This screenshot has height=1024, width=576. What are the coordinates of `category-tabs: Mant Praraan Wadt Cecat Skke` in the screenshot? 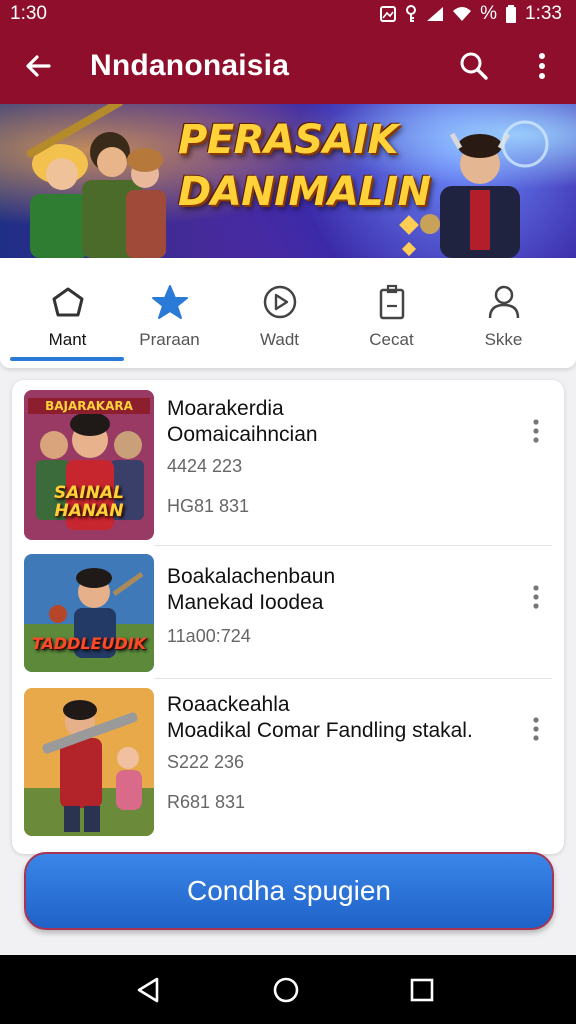 It's located at (288, 313).